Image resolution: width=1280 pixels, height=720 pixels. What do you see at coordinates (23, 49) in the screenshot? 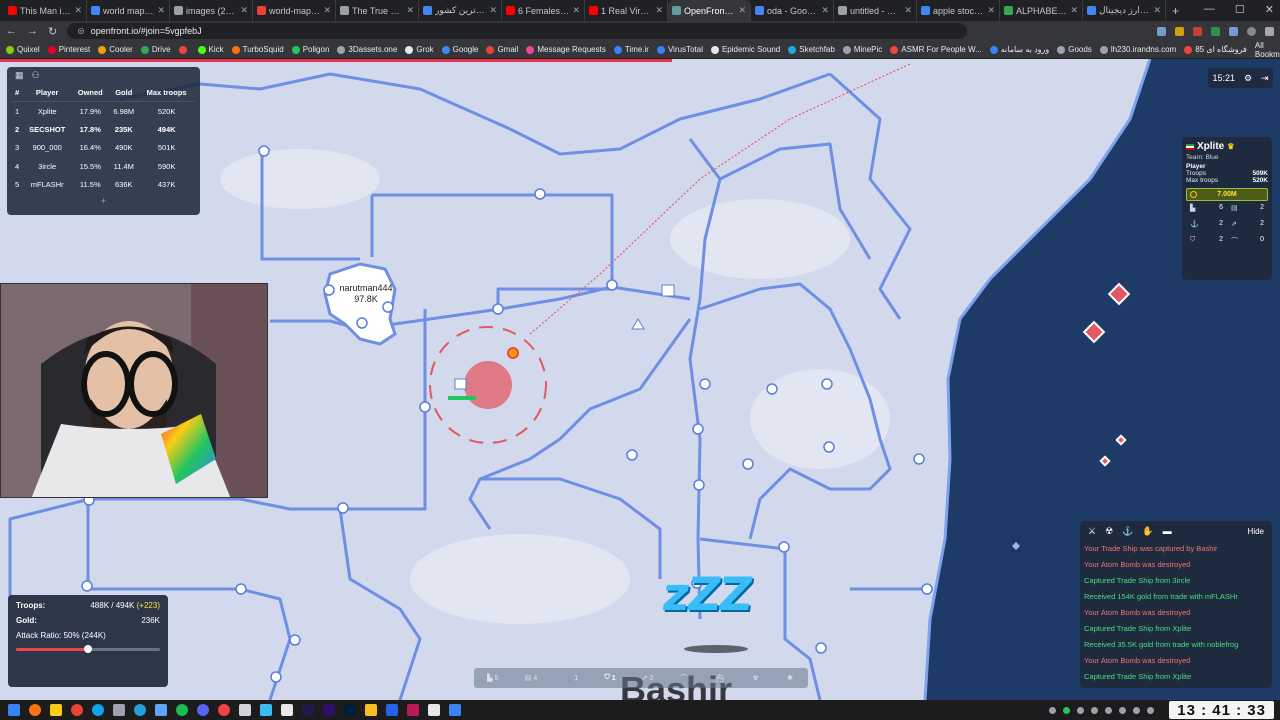
I see `bookmark-item: Quixel` at bounding box center [23, 49].